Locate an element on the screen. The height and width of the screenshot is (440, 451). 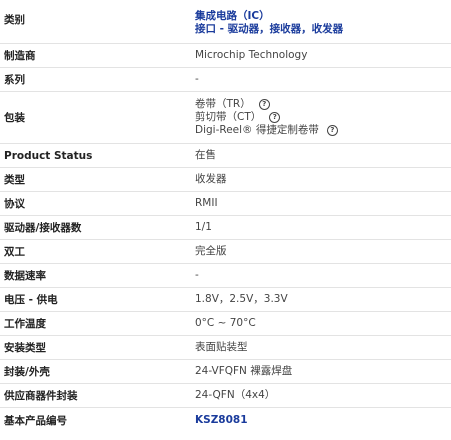
category-link-interface: 接口 - 驱动器，接收器，收发器 is located at coordinates (269, 29).